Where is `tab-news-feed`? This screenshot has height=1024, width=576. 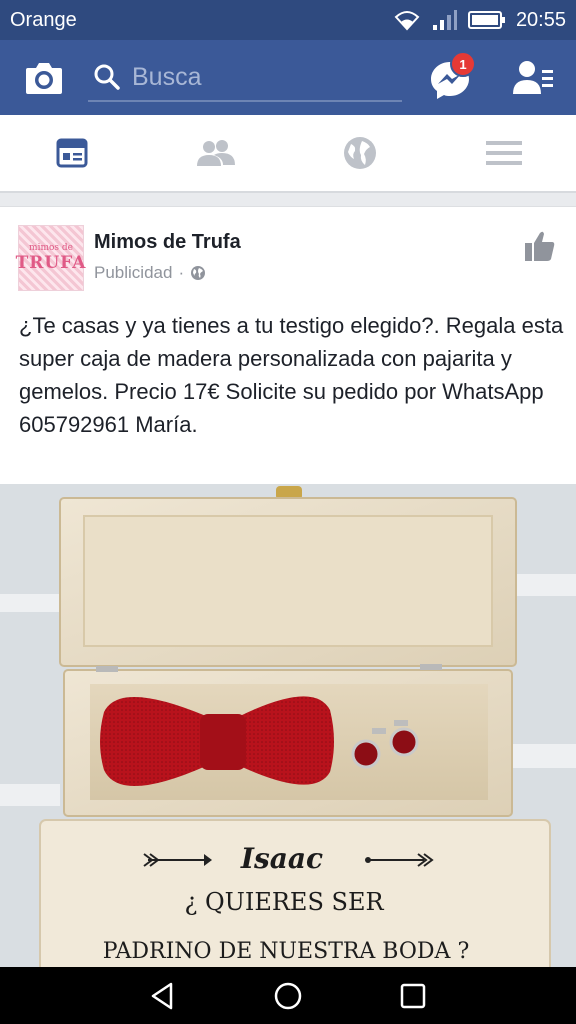 tab-news-feed is located at coordinates (72, 153).